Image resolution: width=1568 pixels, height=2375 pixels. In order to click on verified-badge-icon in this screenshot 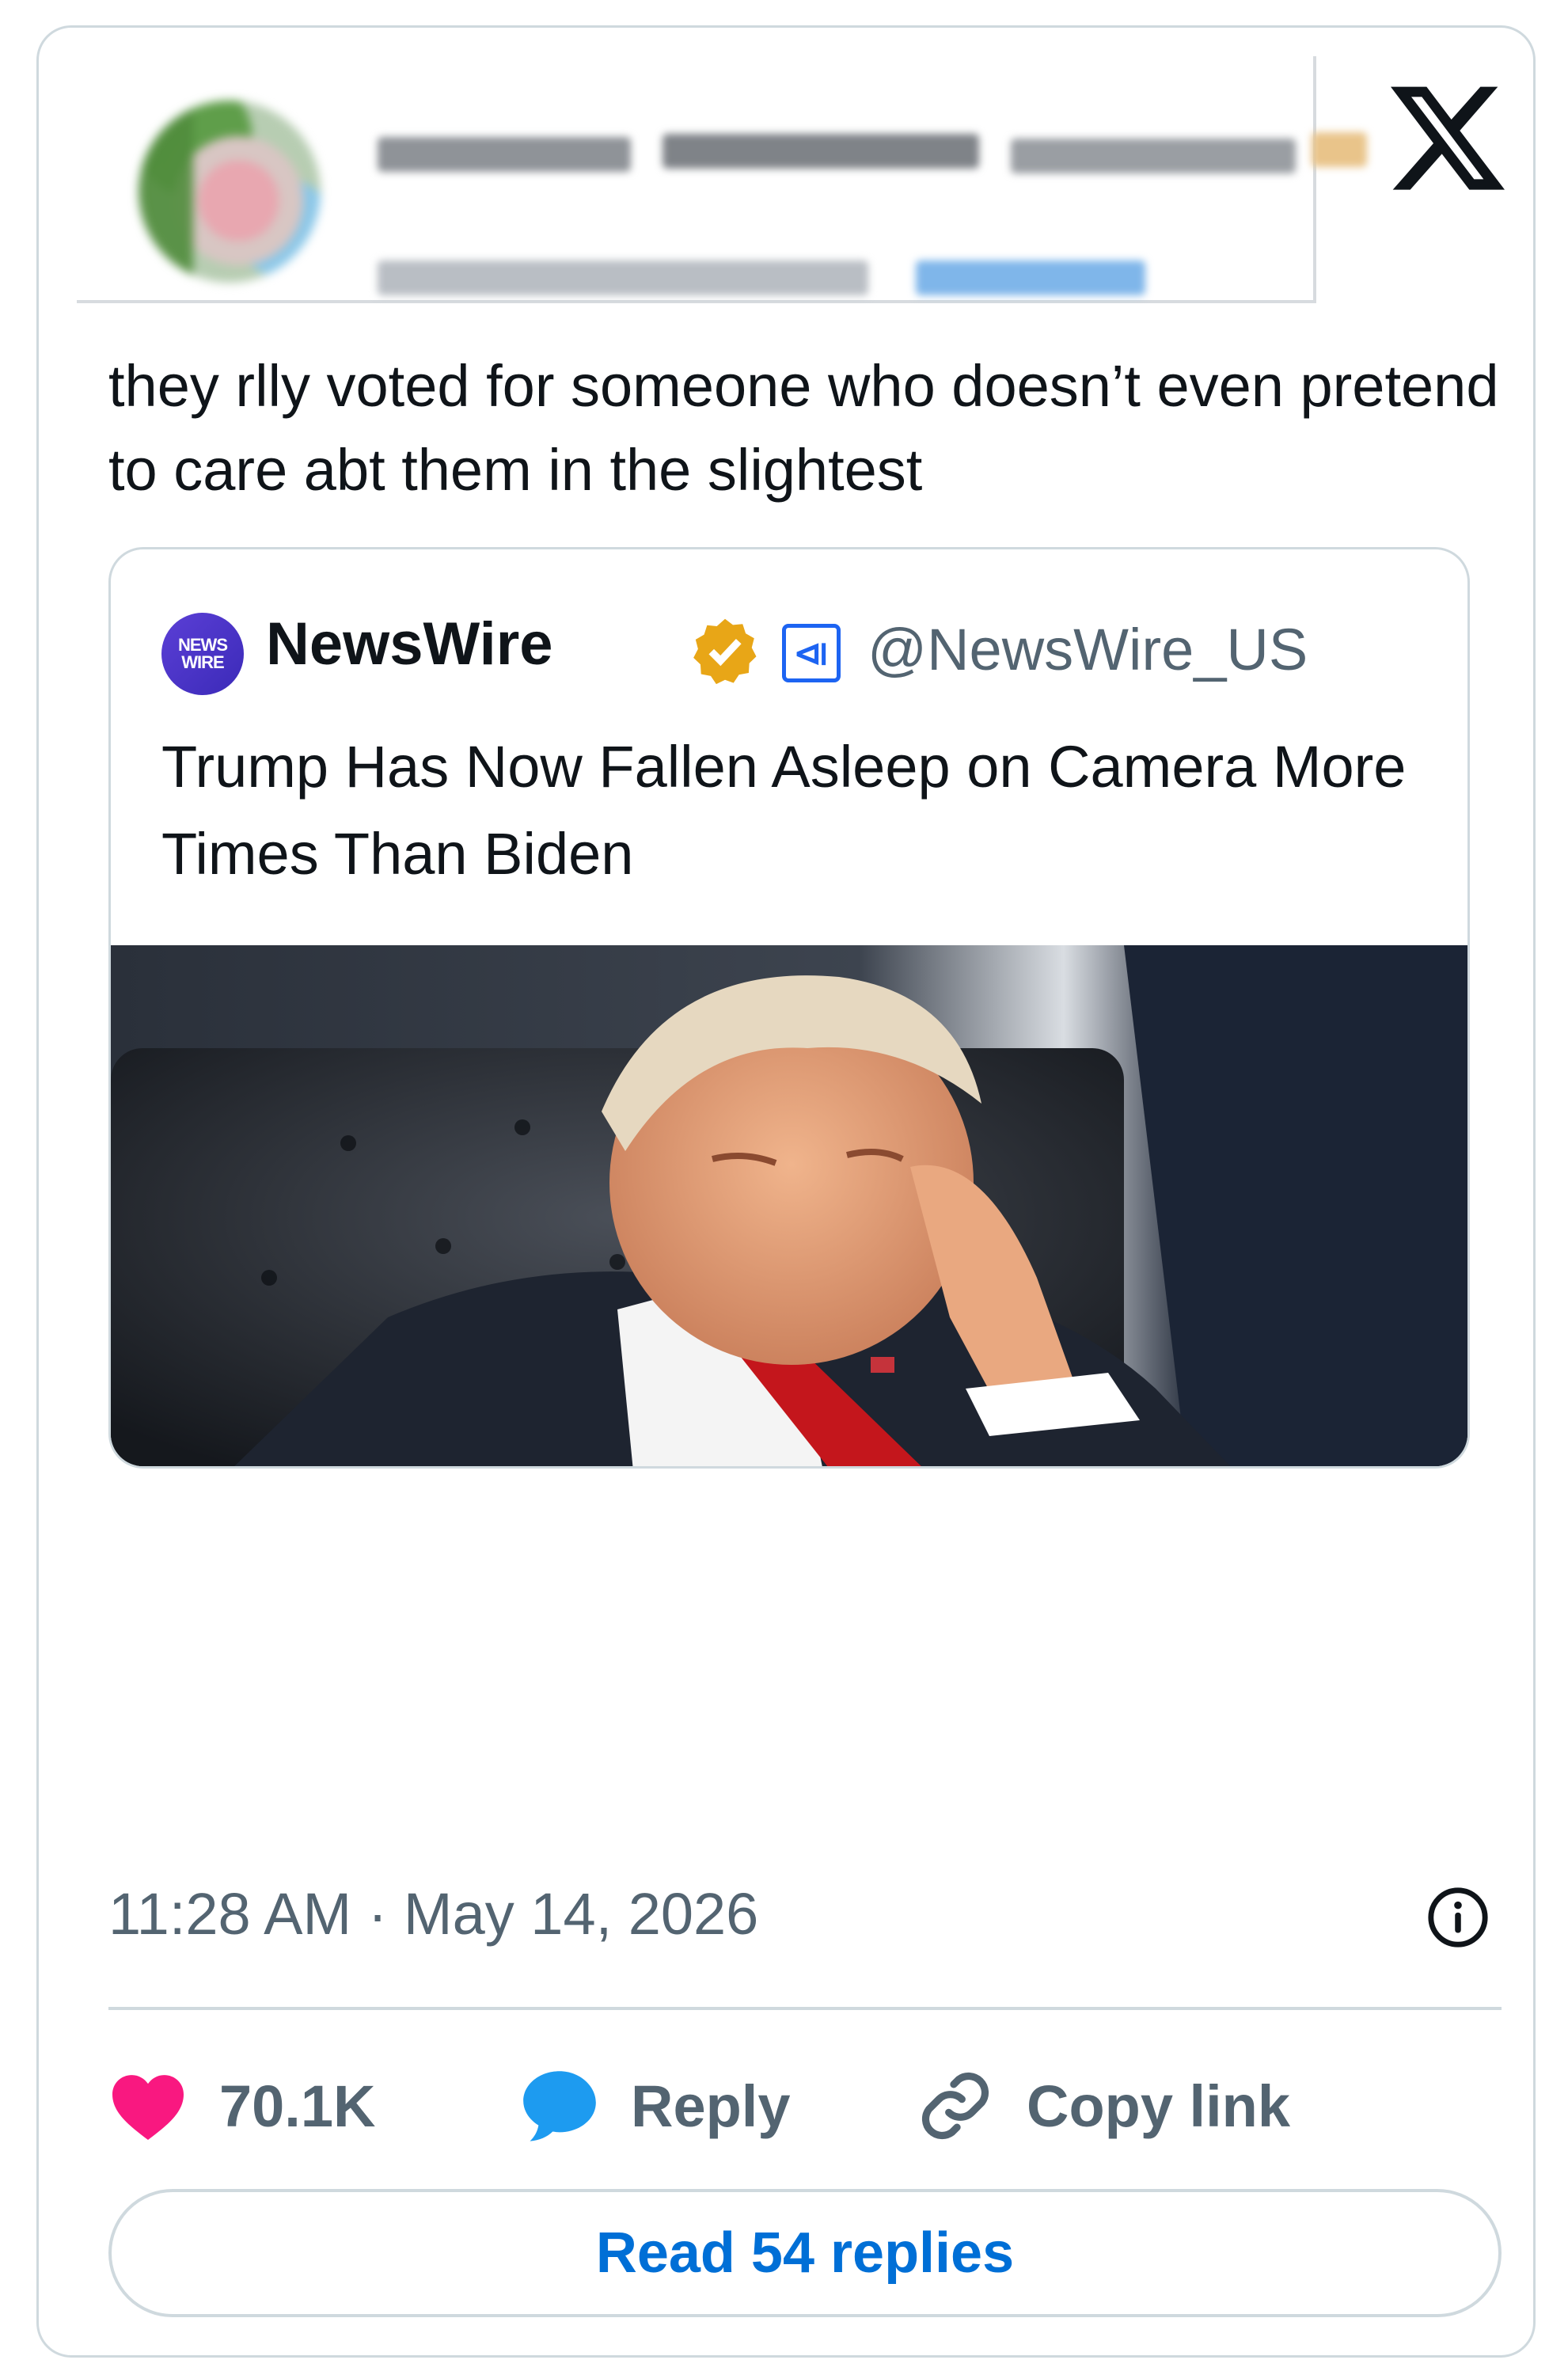, I will do `click(725, 651)`.